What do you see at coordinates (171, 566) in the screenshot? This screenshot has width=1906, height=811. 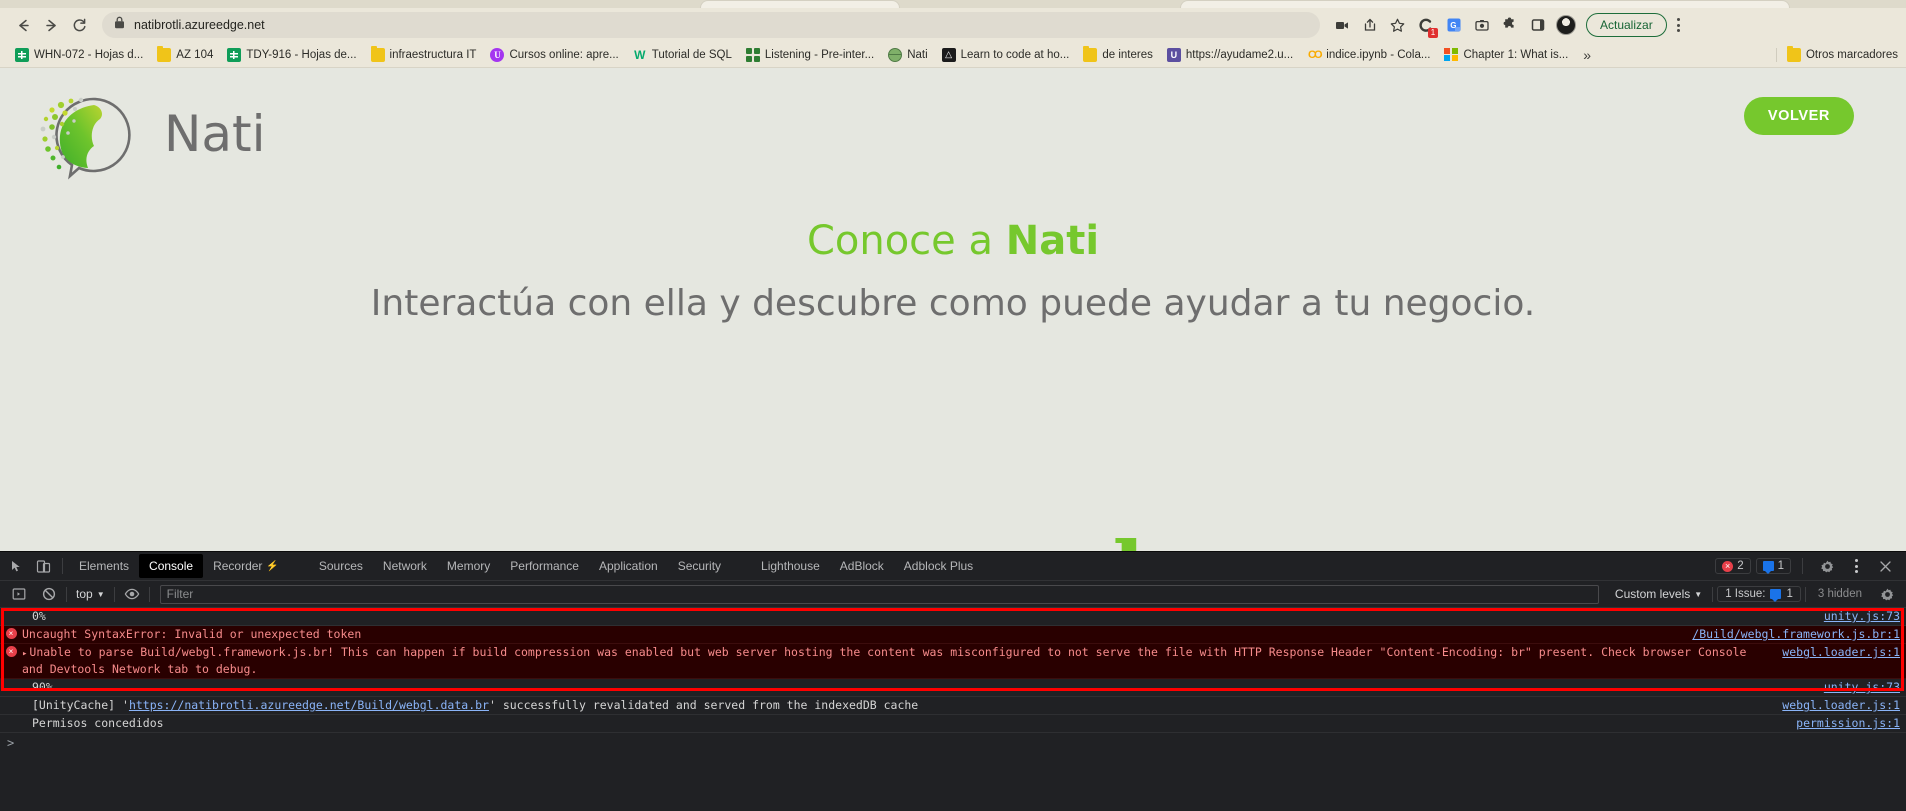 I see `tab-console: Console` at bounding box center [171, 566].